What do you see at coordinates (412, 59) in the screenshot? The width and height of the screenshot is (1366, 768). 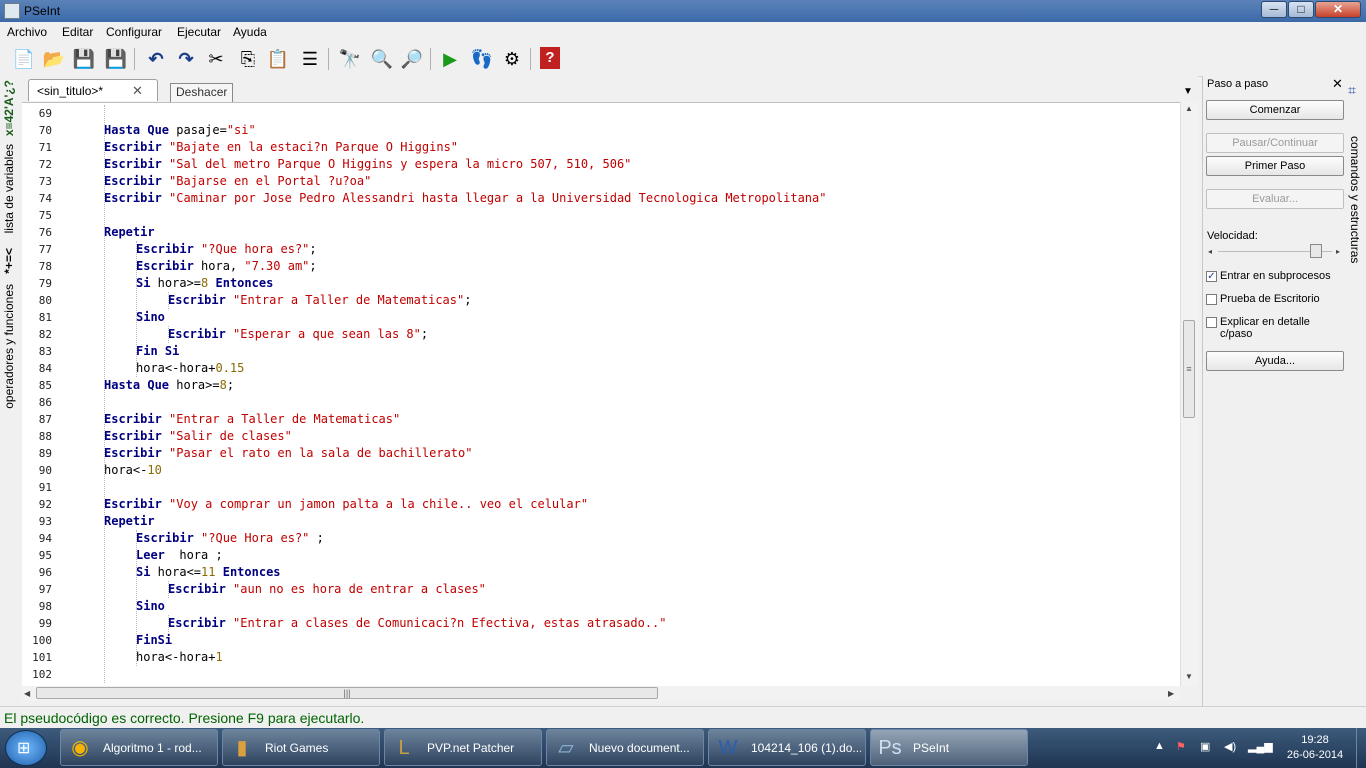 I see `find-next-icon: 🔎` at bounding box center [412, 59].